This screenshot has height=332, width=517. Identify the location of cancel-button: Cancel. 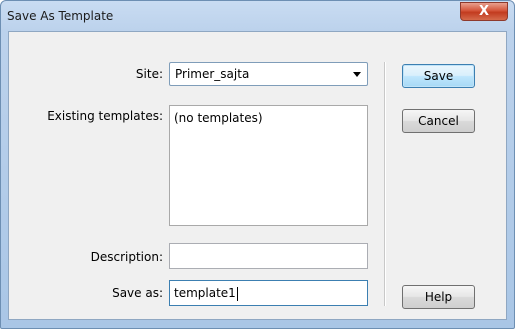
(438, 121).